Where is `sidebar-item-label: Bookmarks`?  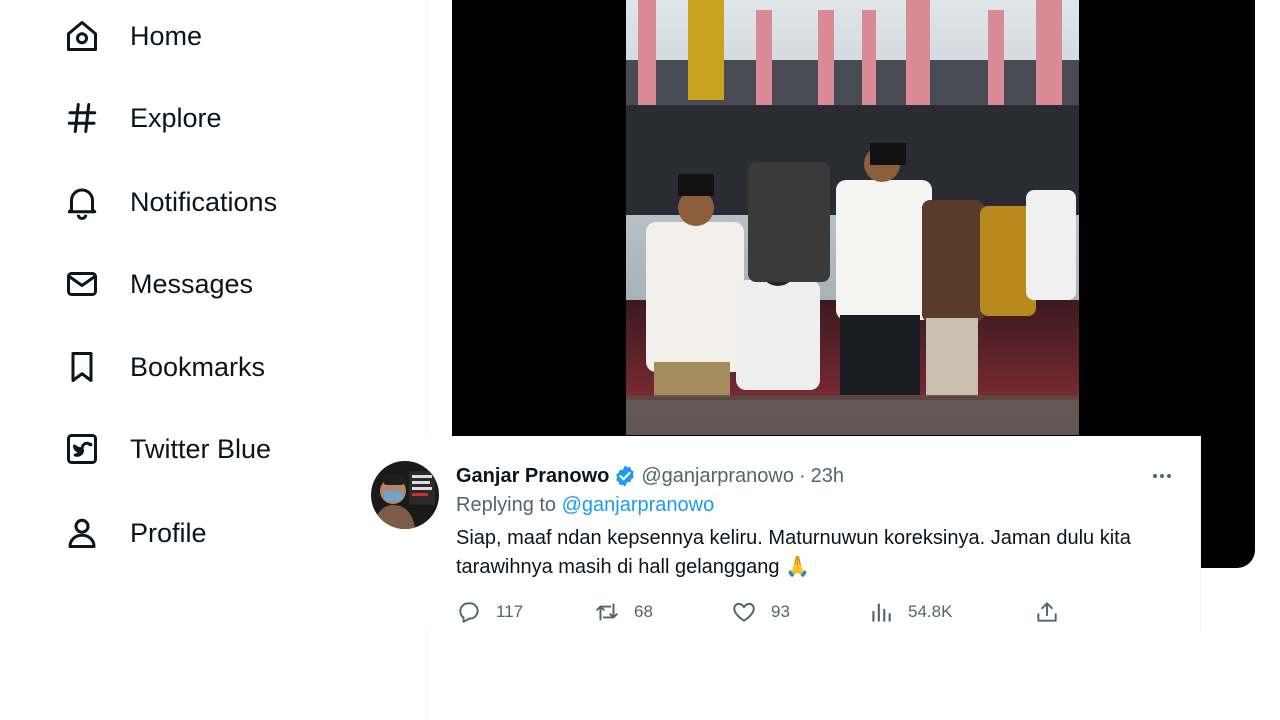 sidebar-item-label: Bookmarks is located at coordinates (198, 366).